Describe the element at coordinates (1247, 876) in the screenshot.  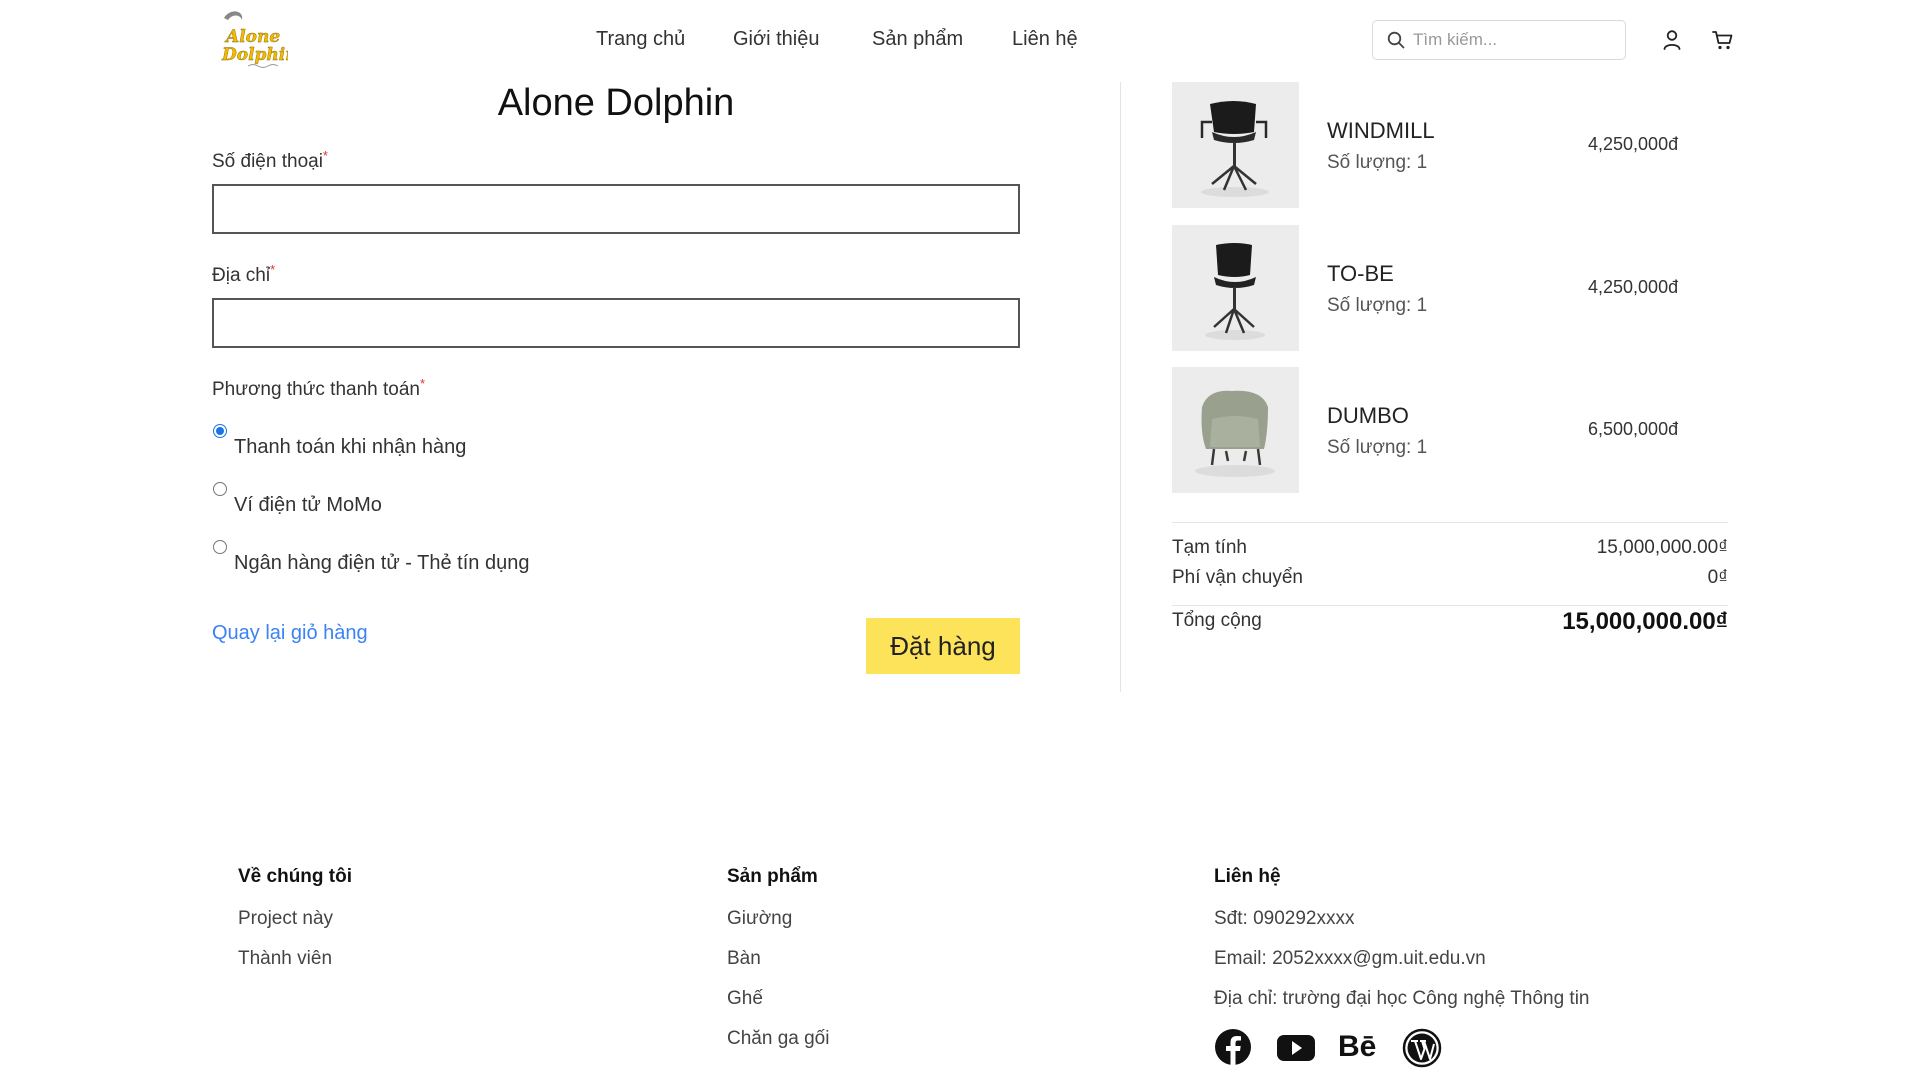
I see `footer-heading: Liên hệ` at that location.